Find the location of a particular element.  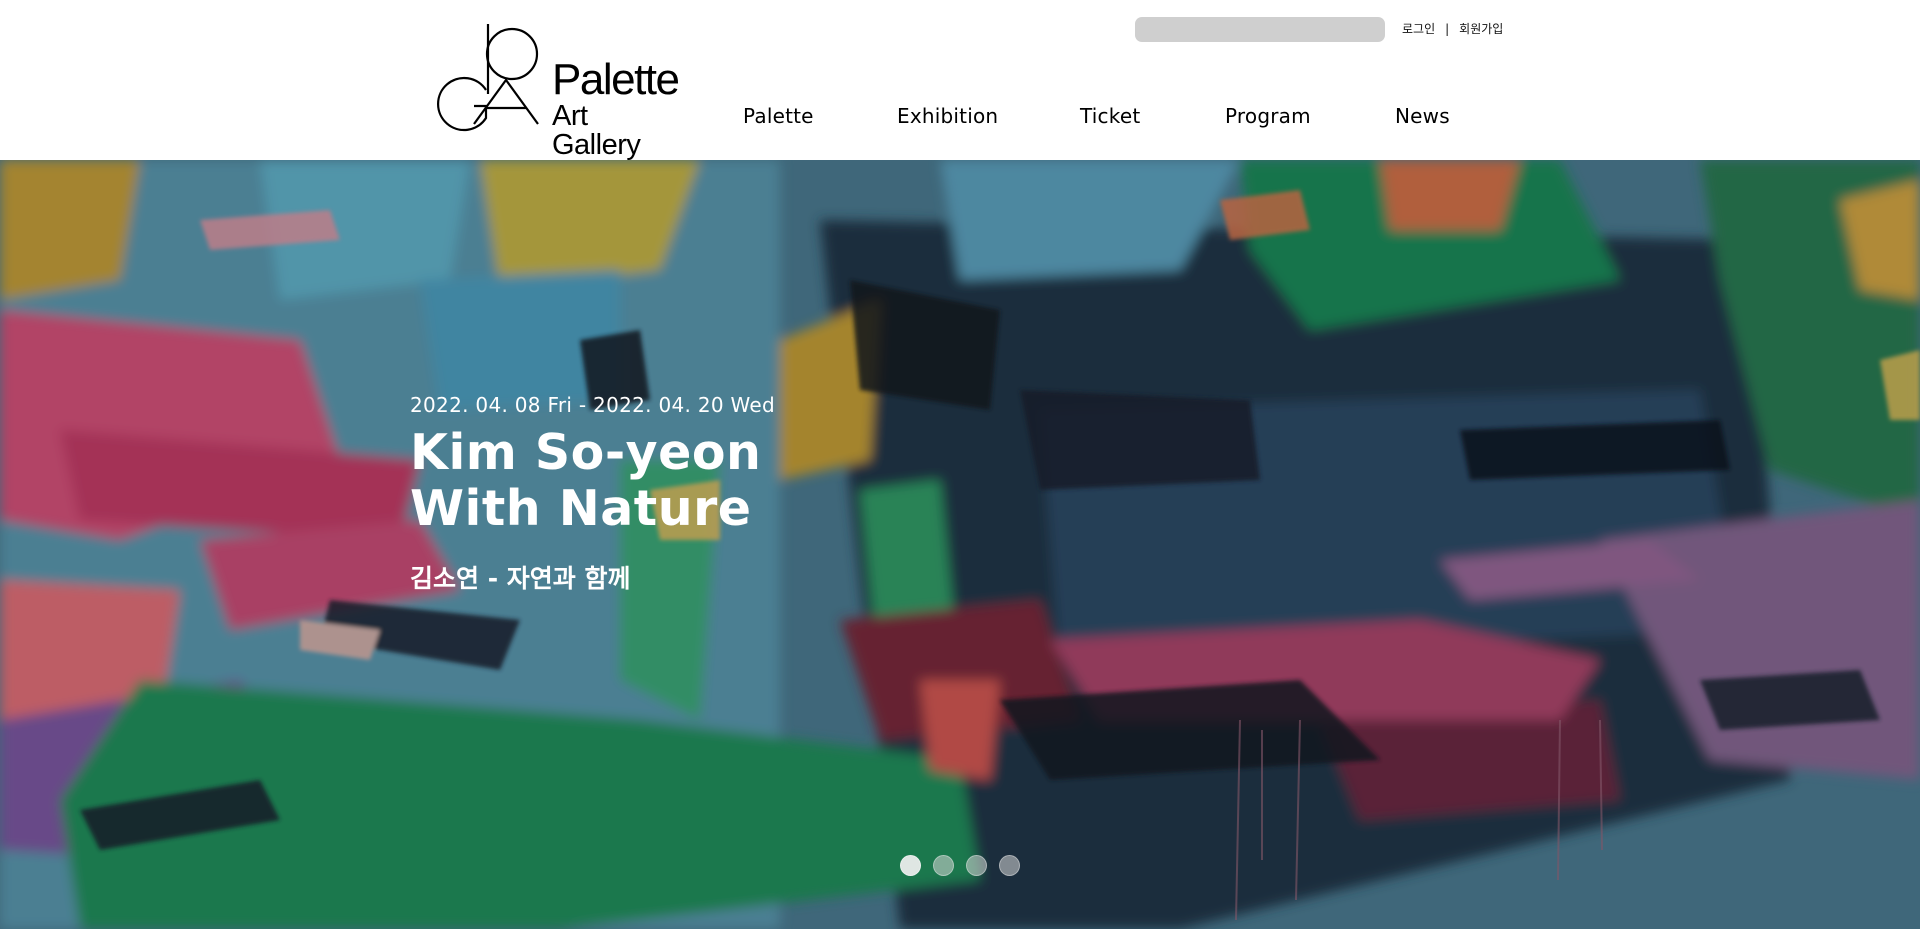

slider-pagination is located at coordinates (960, 865).